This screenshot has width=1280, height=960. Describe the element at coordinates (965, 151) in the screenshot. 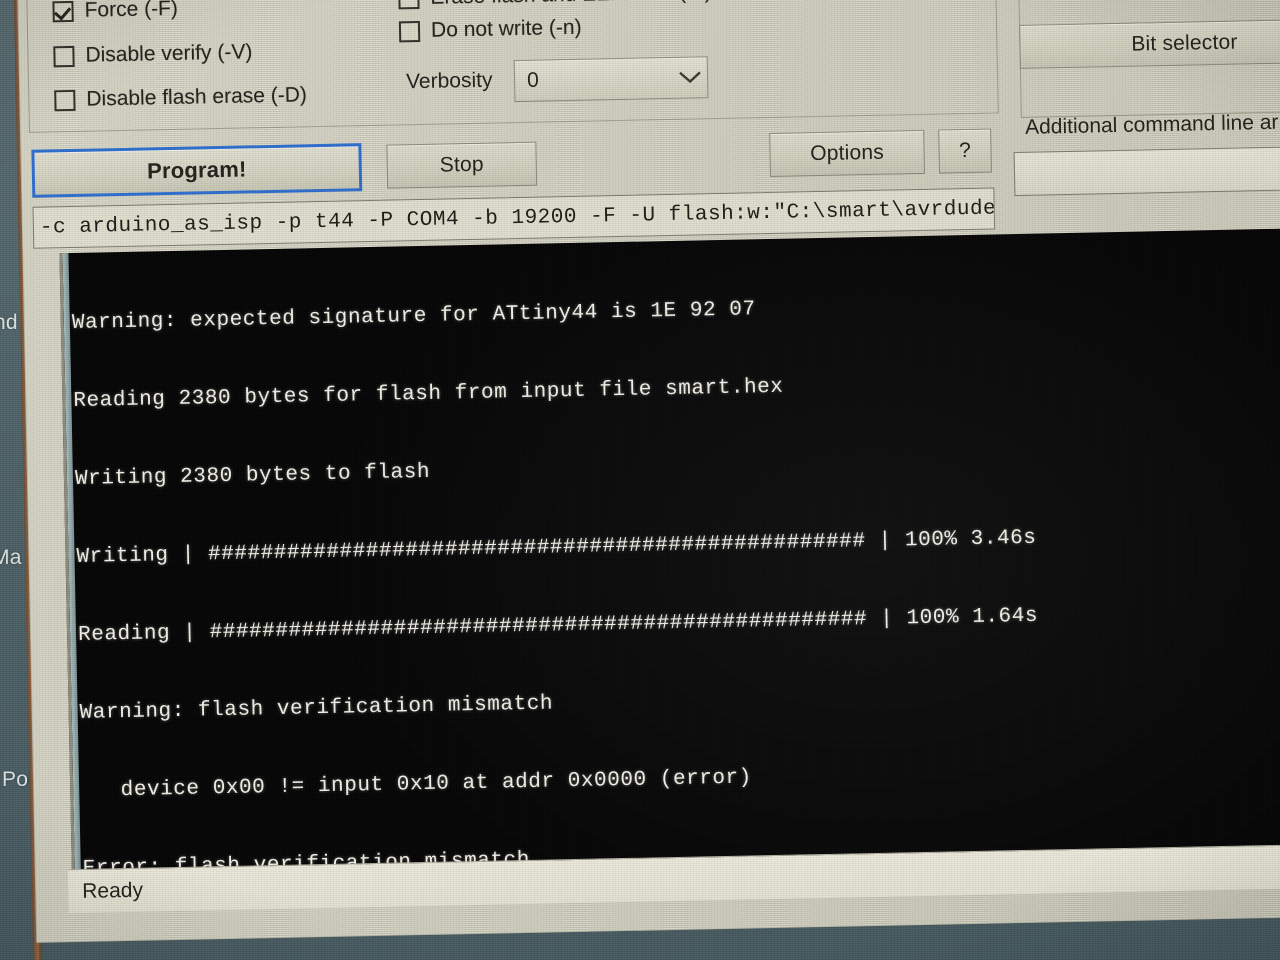

I see `help-button: ?` at that location.